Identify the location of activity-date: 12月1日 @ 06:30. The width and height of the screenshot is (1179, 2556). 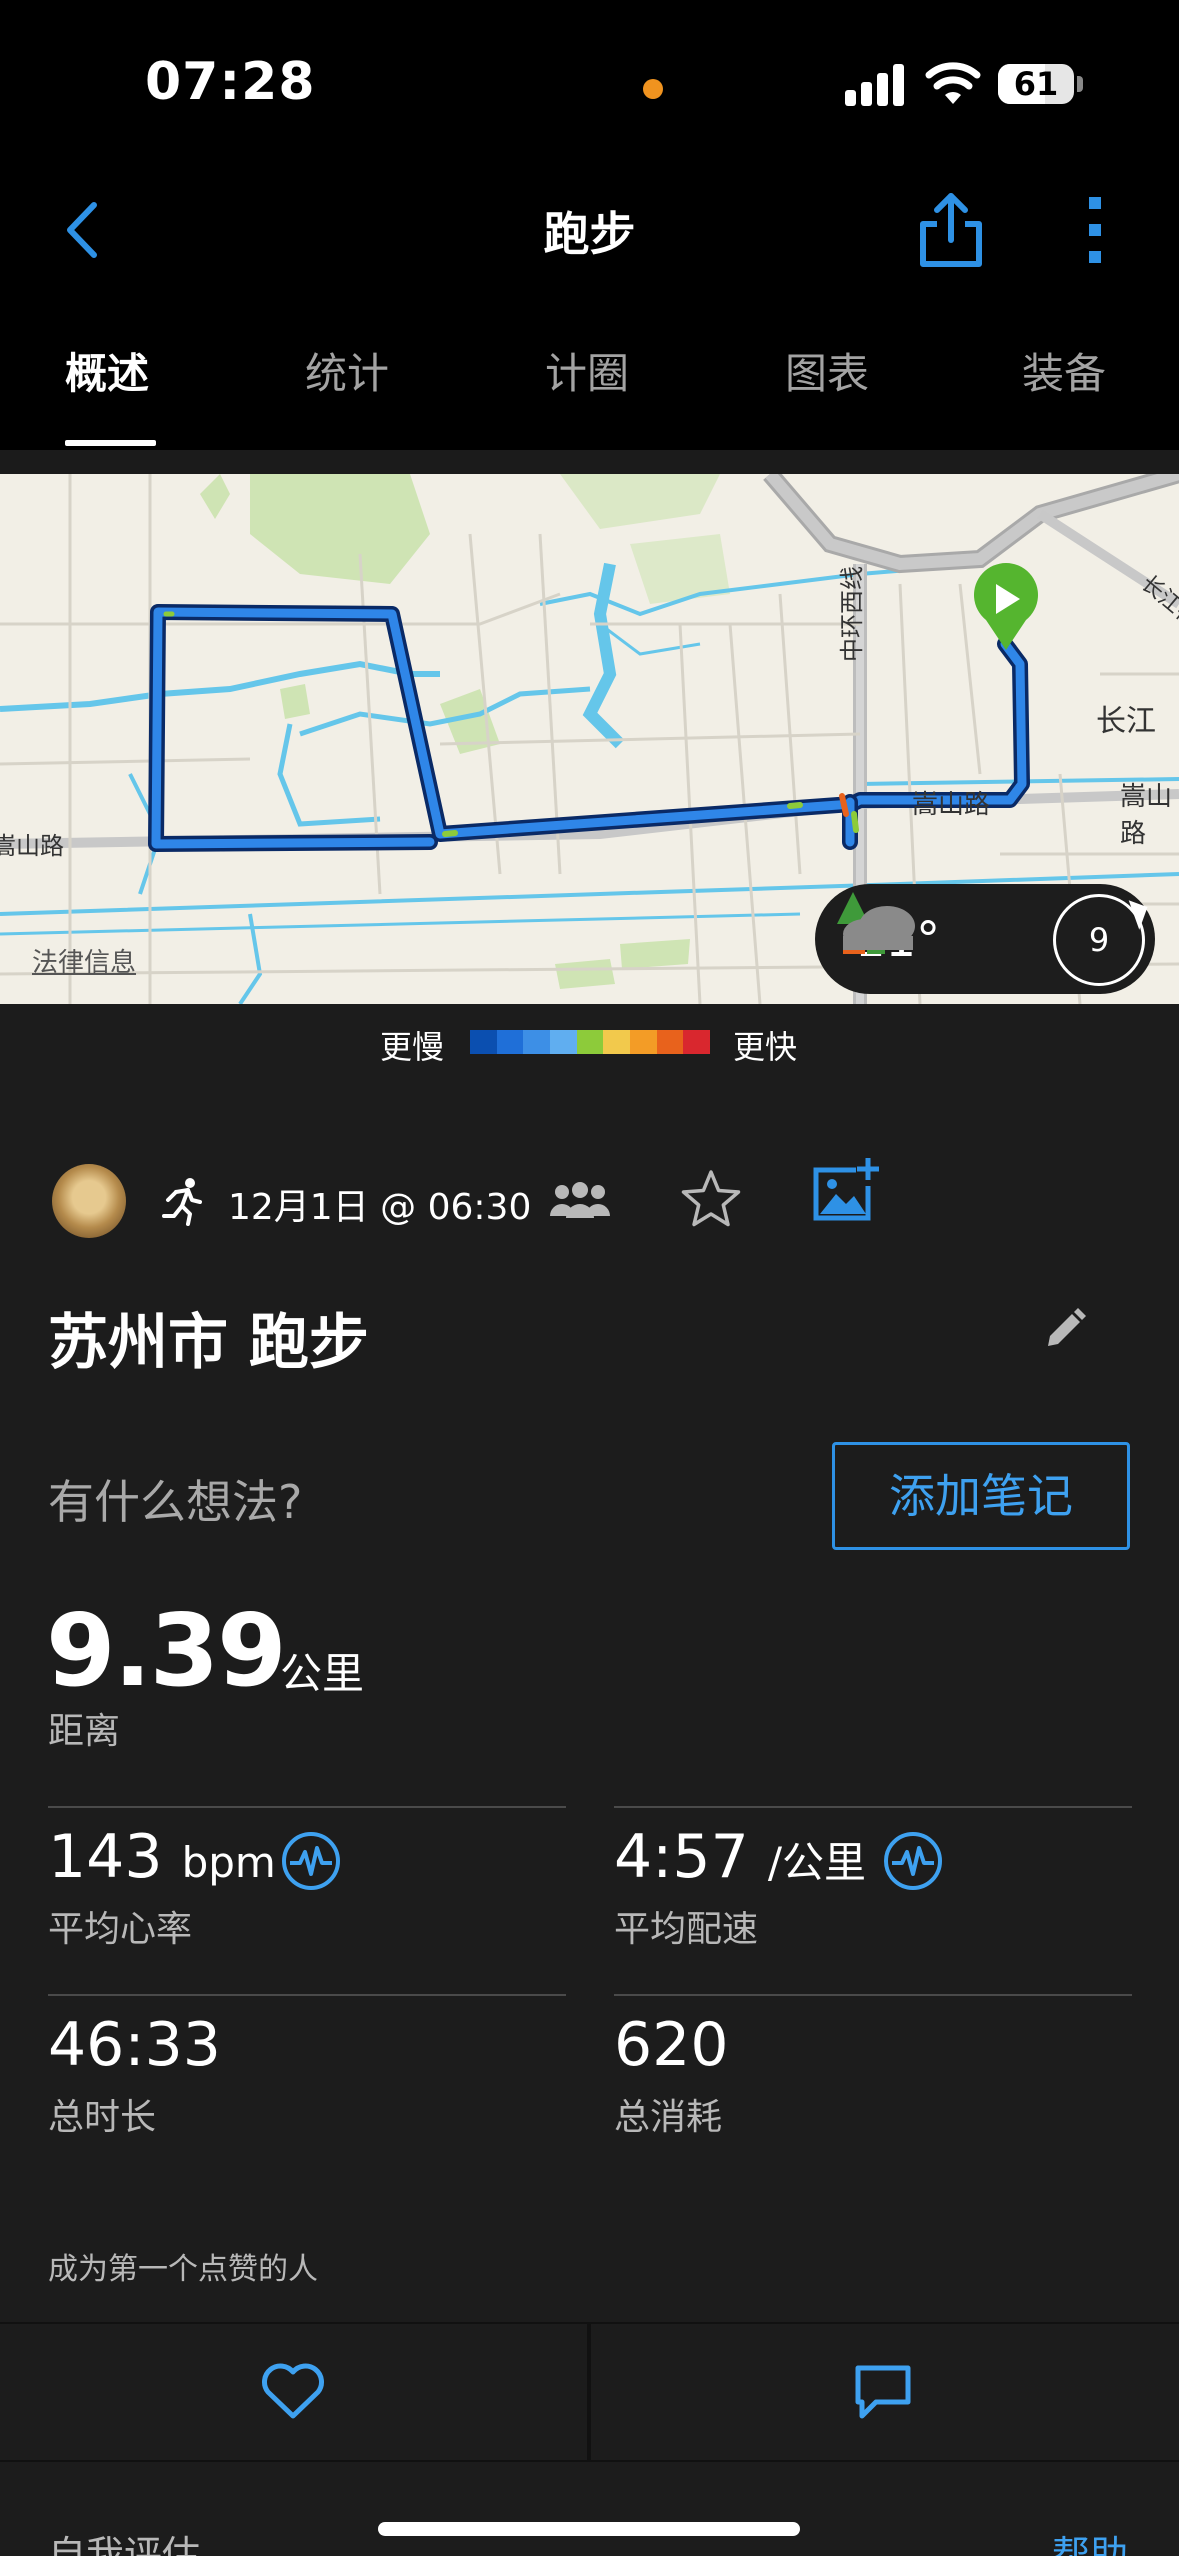
(380, 1207).